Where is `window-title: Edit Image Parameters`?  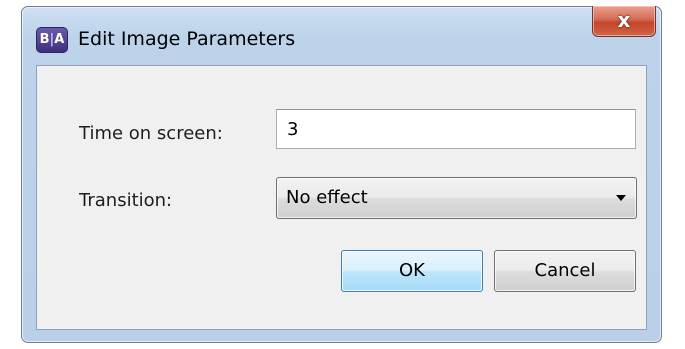 window-title: Edit Image Parameters is located at coordinates (187, 39).